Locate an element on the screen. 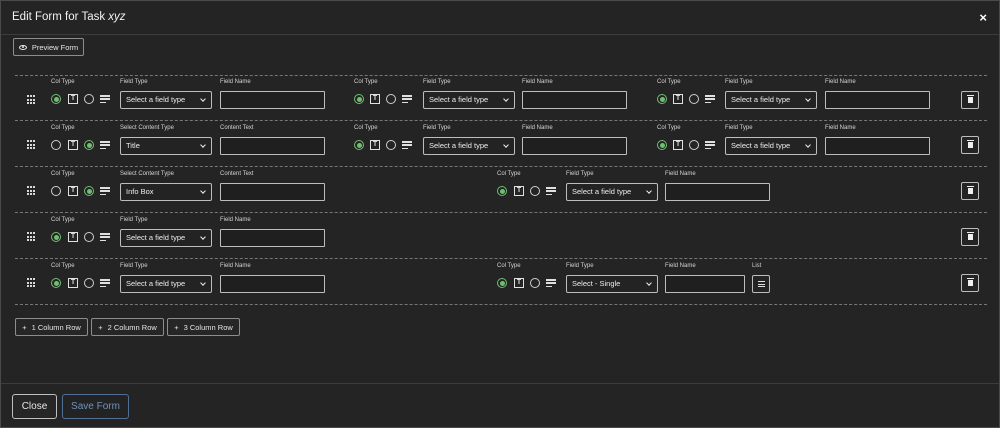 The image size is (1000, 428). preview-form-button: Preview Form is located at coordinates (48, 47).